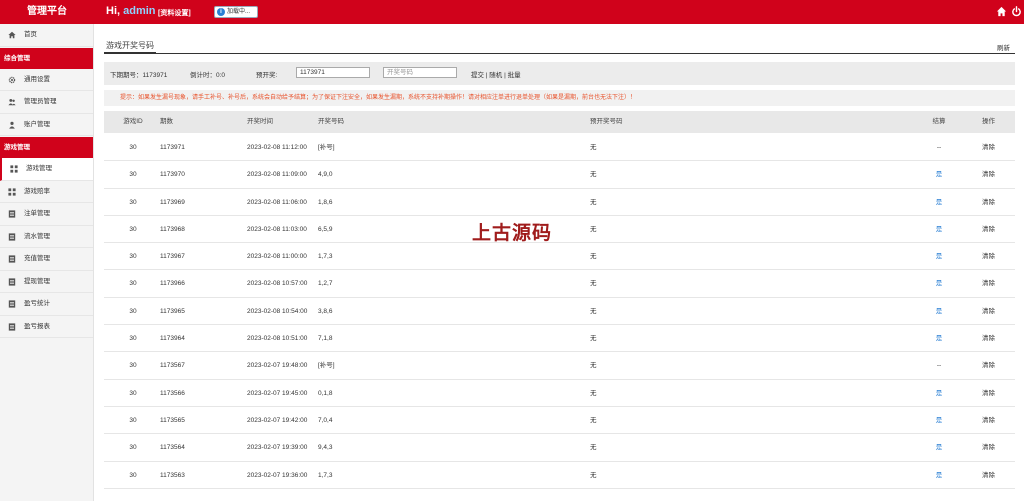  Describe the element at coordinates (325, 393) in the screenshot. I see `cell-number: 0,1,8` at that location.